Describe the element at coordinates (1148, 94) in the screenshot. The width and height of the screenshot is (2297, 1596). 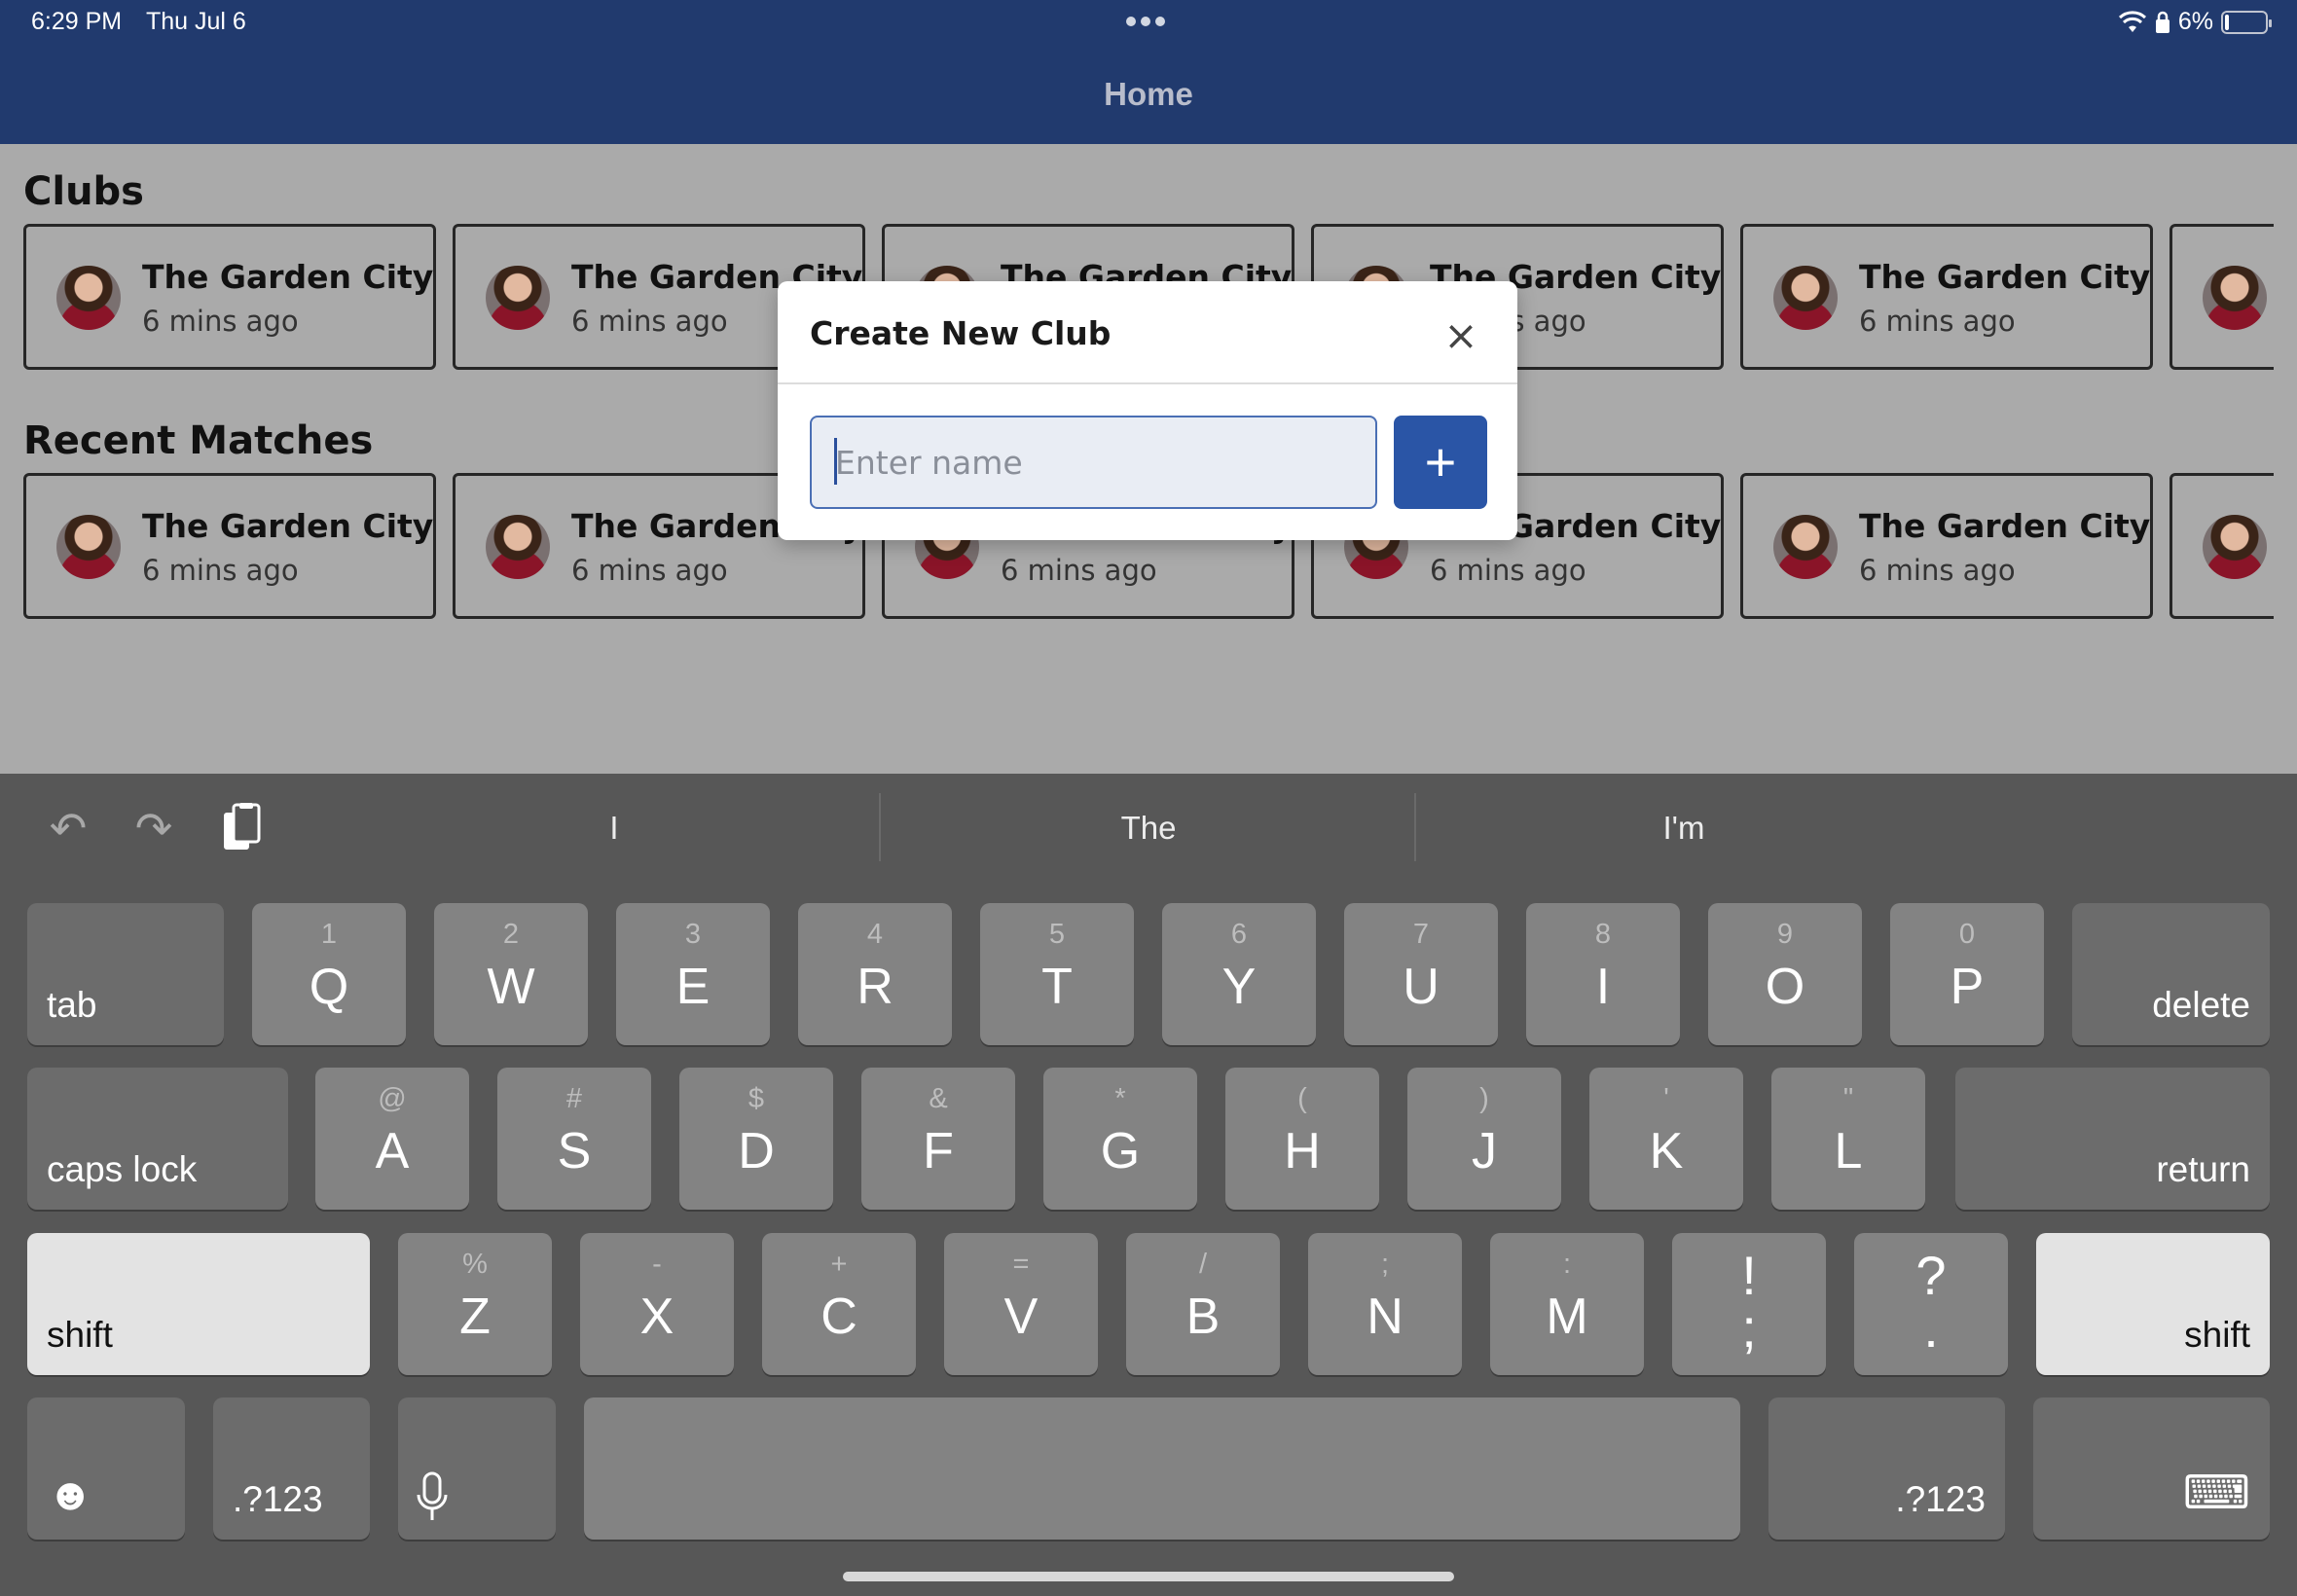
I see `page-title: Home` at that location.